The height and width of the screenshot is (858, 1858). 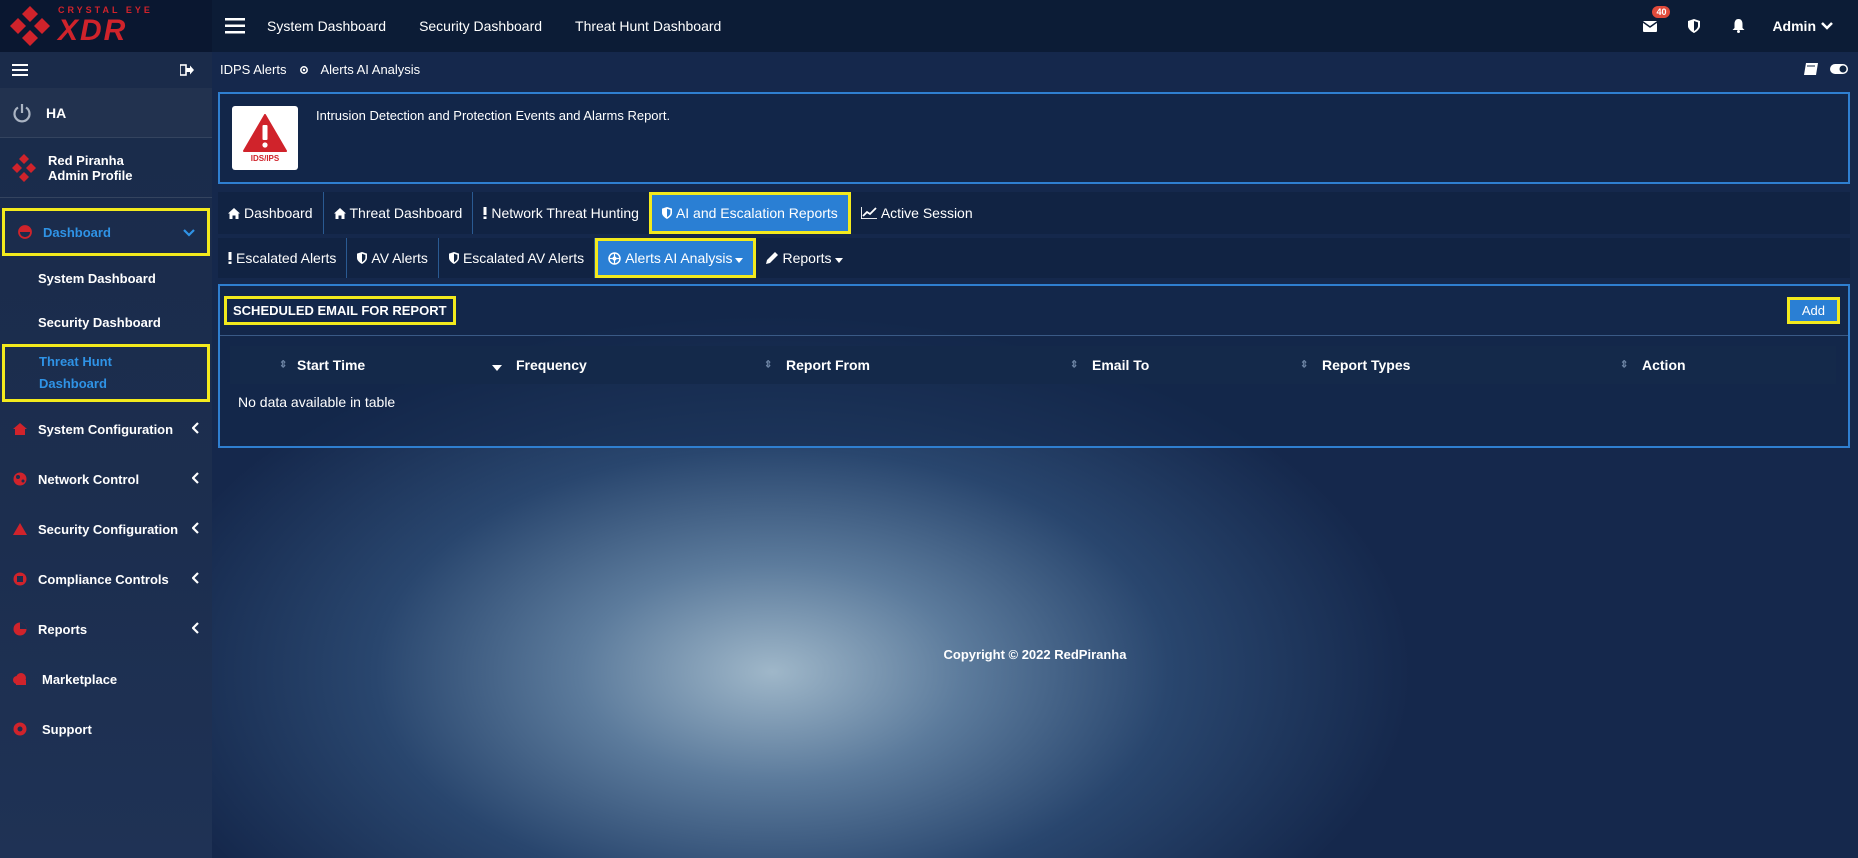 What do you see at coordinates (393, 258) in the screenshot?
I see `tab-av-alerts: AV Alerts` at bounding box center [393, 258].